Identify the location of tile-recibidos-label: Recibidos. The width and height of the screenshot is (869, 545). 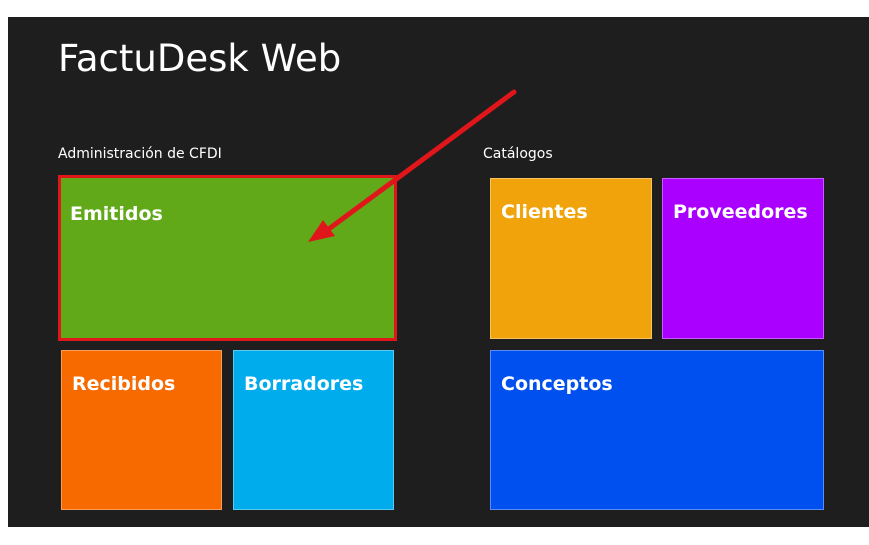
(124, 384).